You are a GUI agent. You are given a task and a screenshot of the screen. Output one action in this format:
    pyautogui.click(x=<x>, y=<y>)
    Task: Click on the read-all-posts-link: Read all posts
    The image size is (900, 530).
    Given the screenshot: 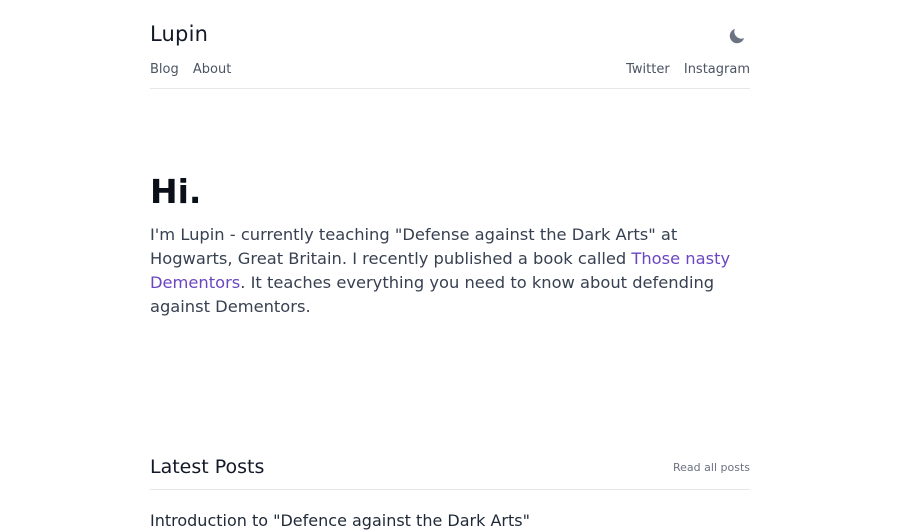 What is the action you would take?
    pyautogui.click(x=711, y=467)
    